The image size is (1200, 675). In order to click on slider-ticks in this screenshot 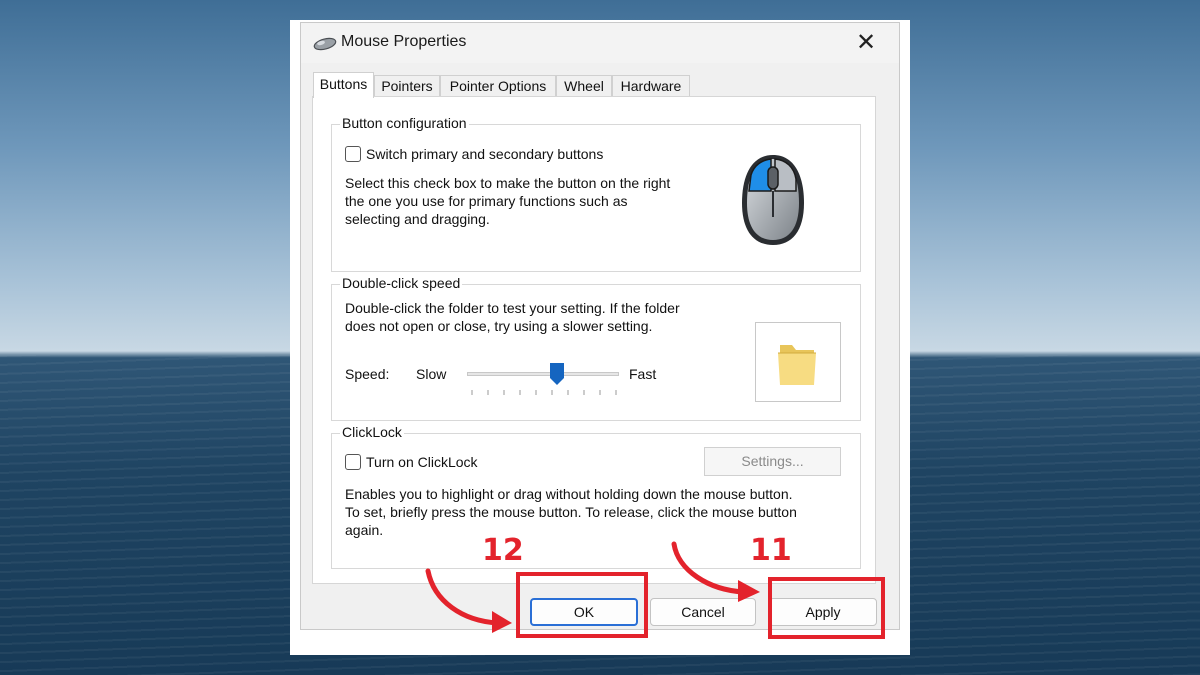, I will do `click(544, 392)`.